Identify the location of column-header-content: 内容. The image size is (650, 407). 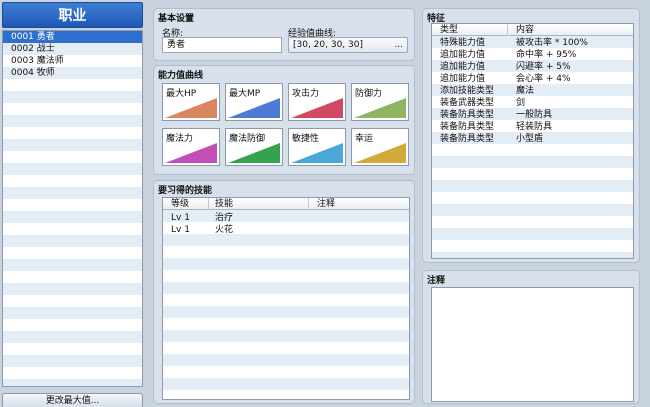
(570, 30).